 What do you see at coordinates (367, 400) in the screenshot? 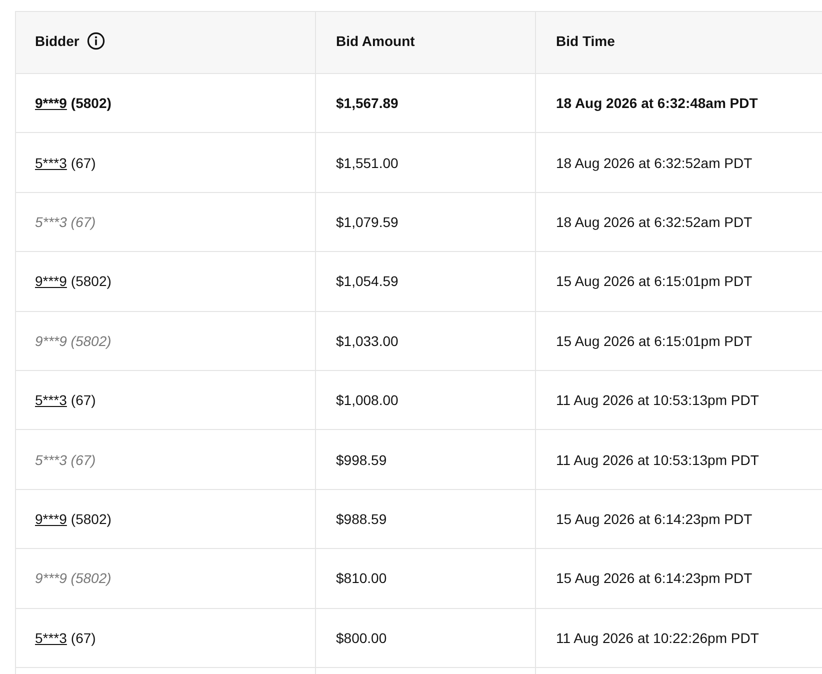
I see `bid-amount: $1,008.00` at bounding box center [367, 400].